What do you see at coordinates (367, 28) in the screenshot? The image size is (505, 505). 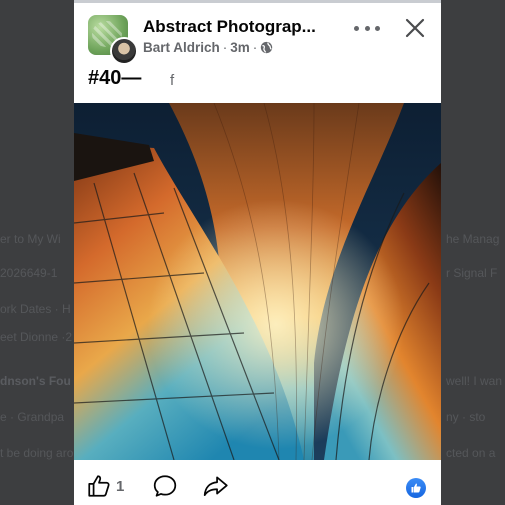 I see `more-options-icon` at bounding box center [367, 28].